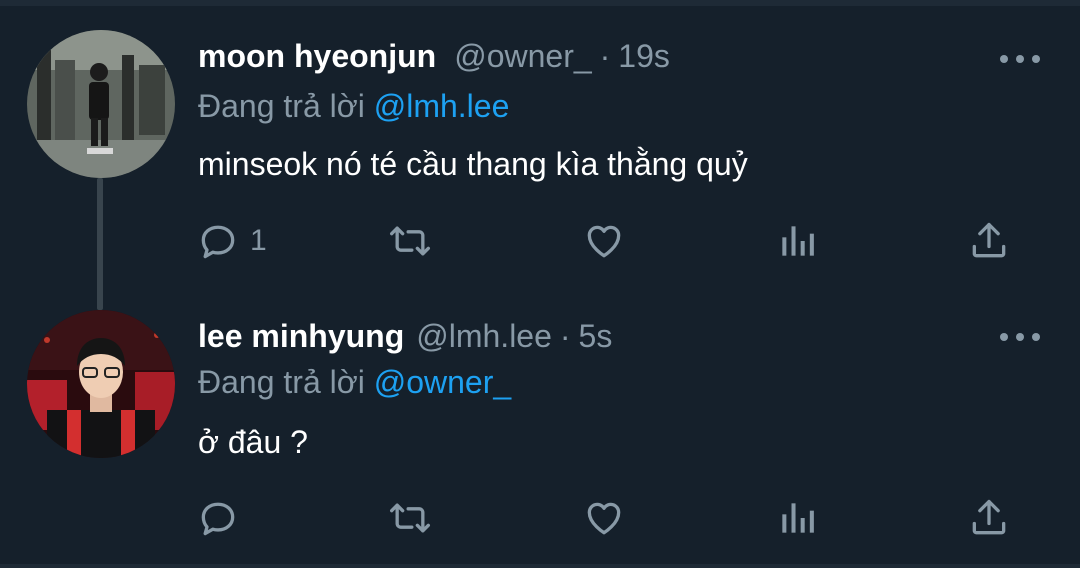  I want to click on replying-to: Đang trả lời @owner_, so click(354, 382).